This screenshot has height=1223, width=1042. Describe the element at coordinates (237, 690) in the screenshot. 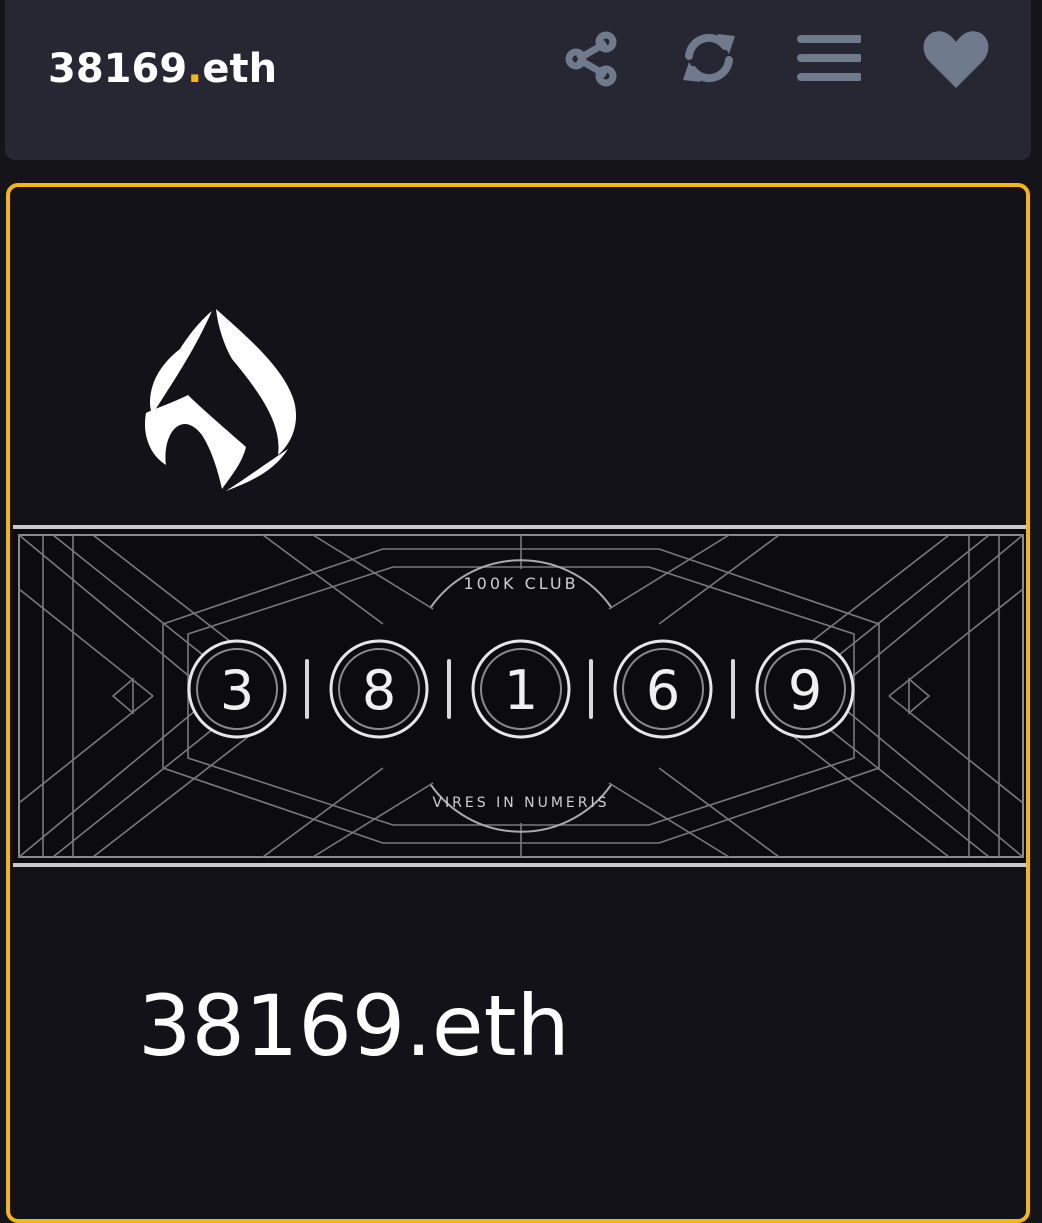

I see `banner-digit: 3` at that location.